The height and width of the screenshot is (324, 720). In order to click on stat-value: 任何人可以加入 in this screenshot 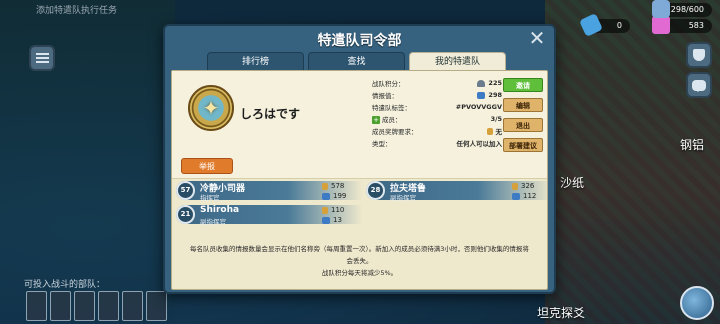, I will do `click(479, 144)`.